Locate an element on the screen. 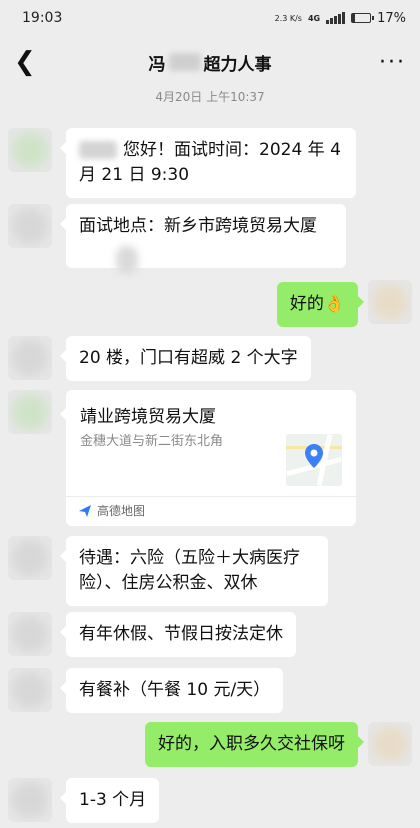  sent-message-bubble: 好的，入职多久交社保呀 is located at coordinates (254, 744).